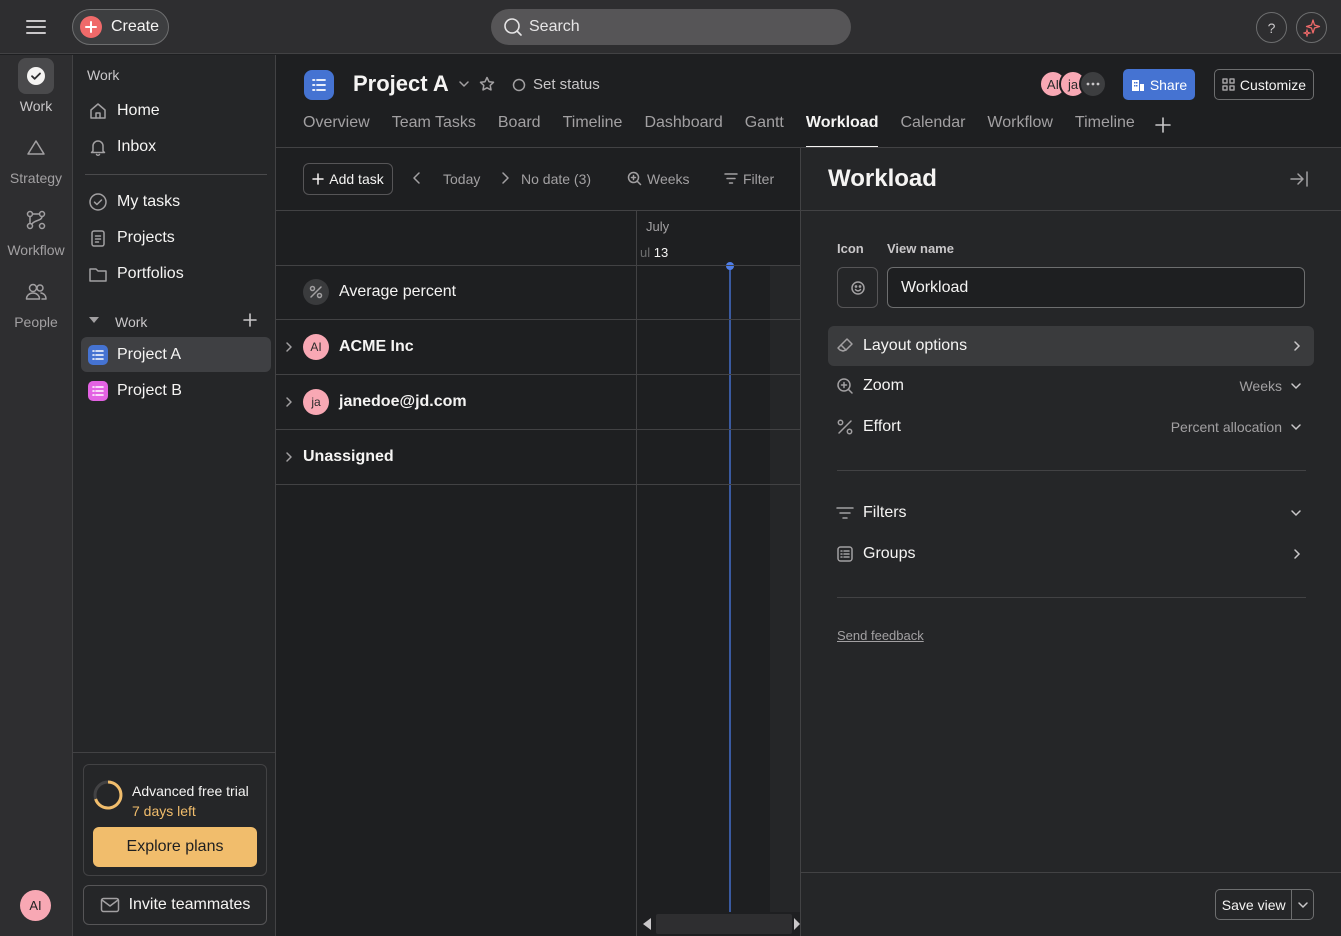 This screenshot has height=936, width=1341. Describe the element at coordinates (920, 248) in the screenshot. I see `view-name-label: View name` at that location.